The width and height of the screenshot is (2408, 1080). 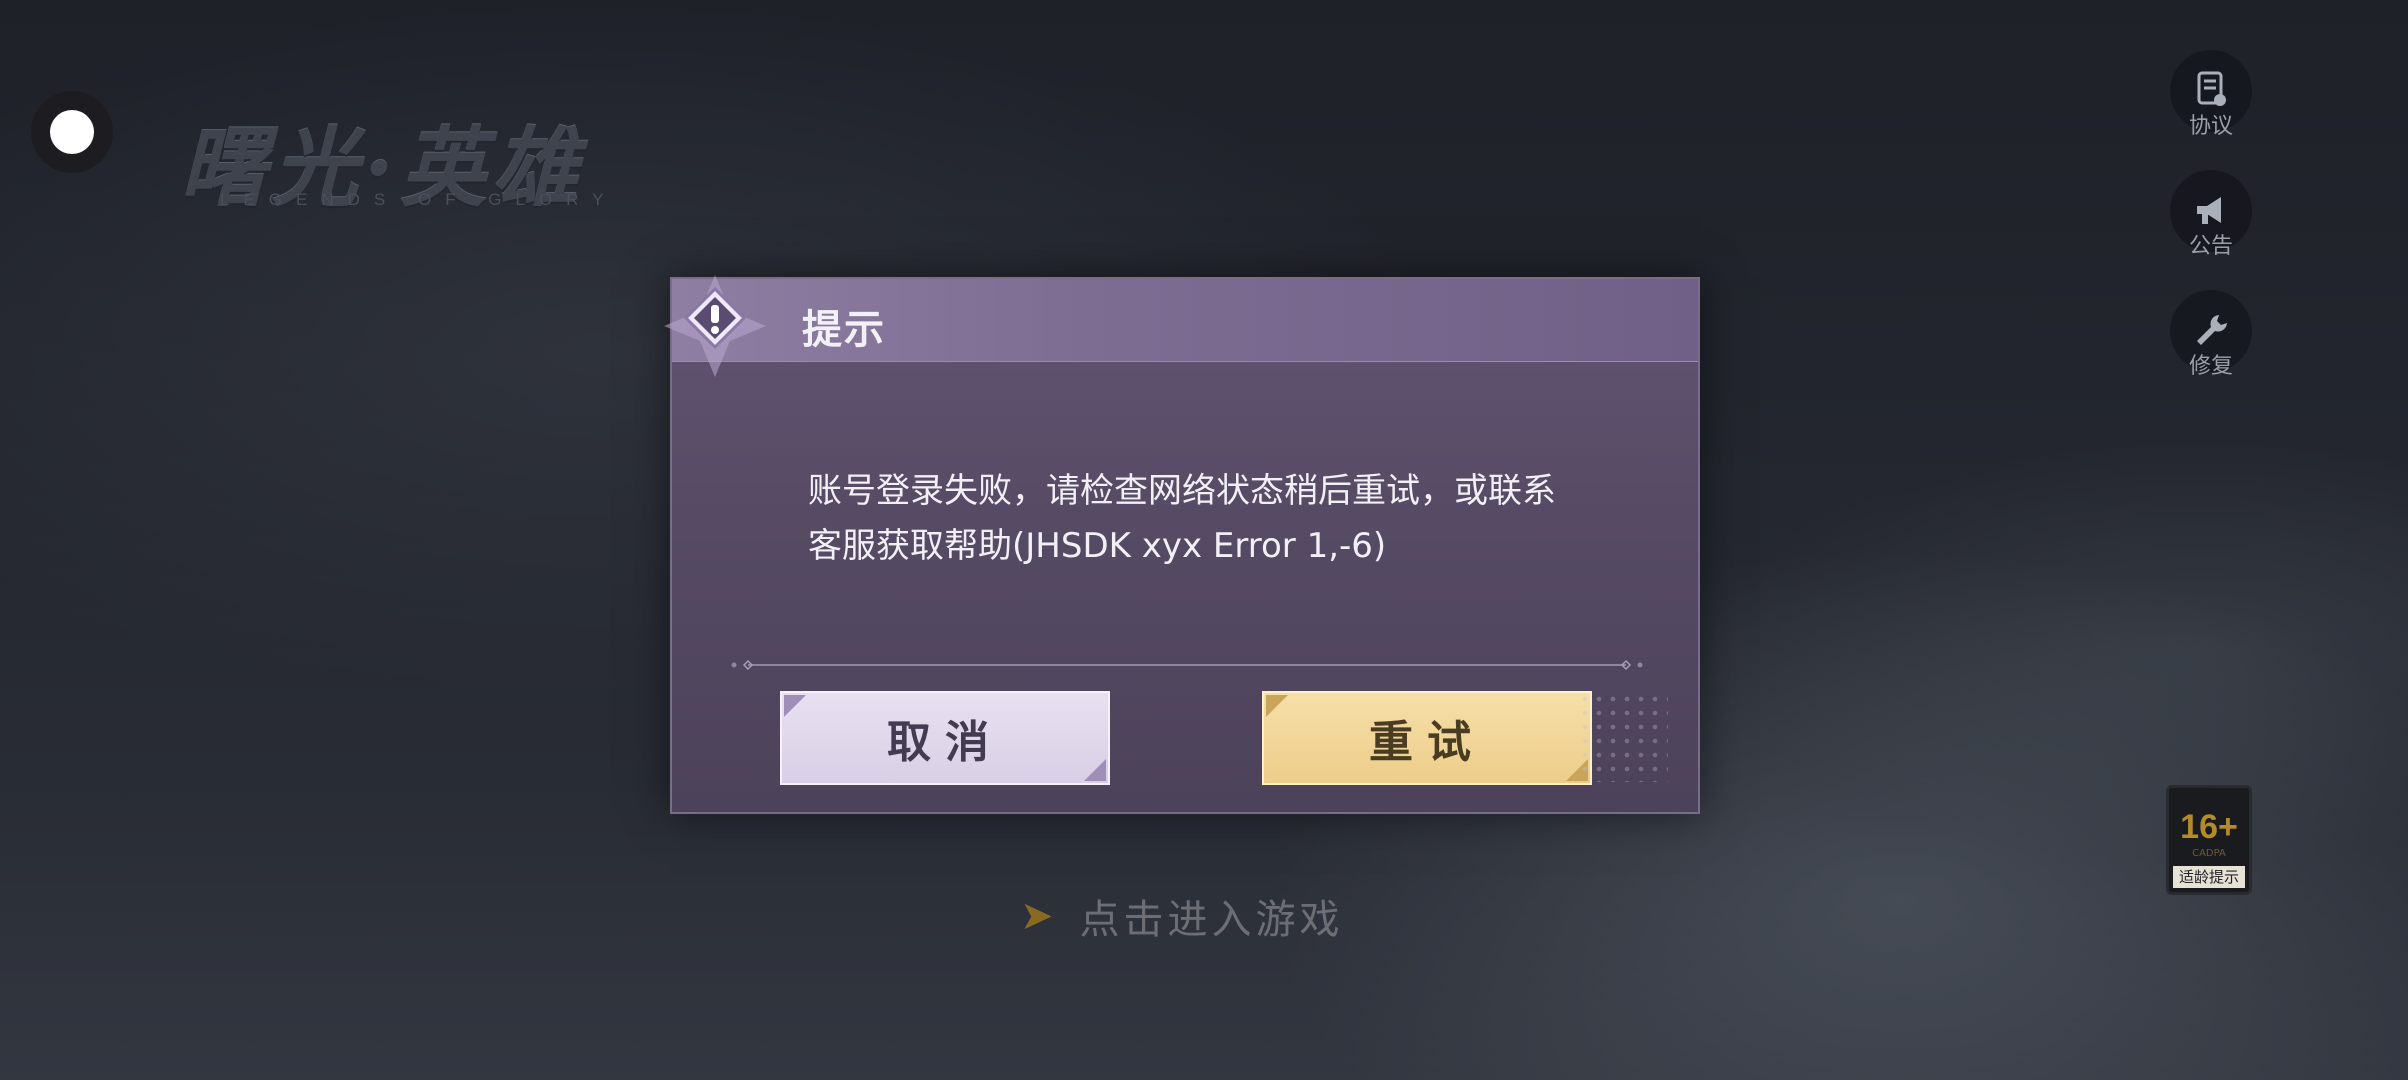 What do you see at coordinates (1187, 665) in the screenshot?
I see `dialog-divider` at bounding box center [1187, 665].